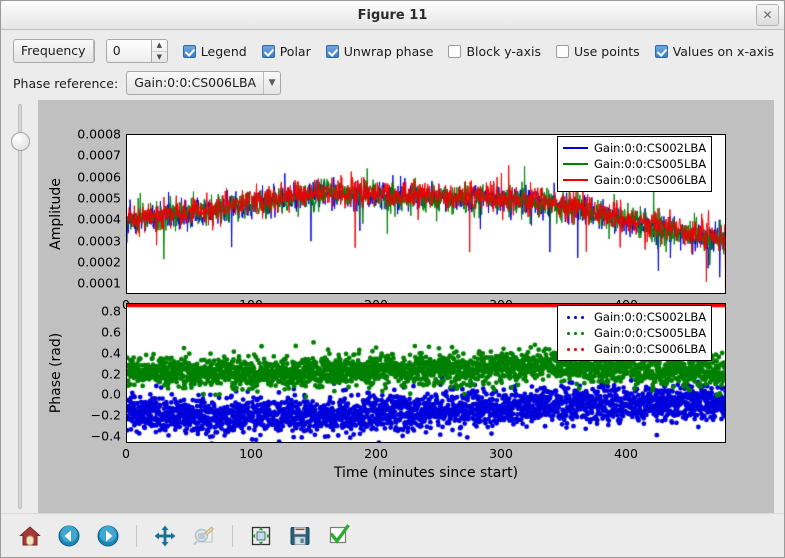 The width and height of the screenshot is (785, 558). I want to click on top-y-tick: 0.0005, so click(99, 198).